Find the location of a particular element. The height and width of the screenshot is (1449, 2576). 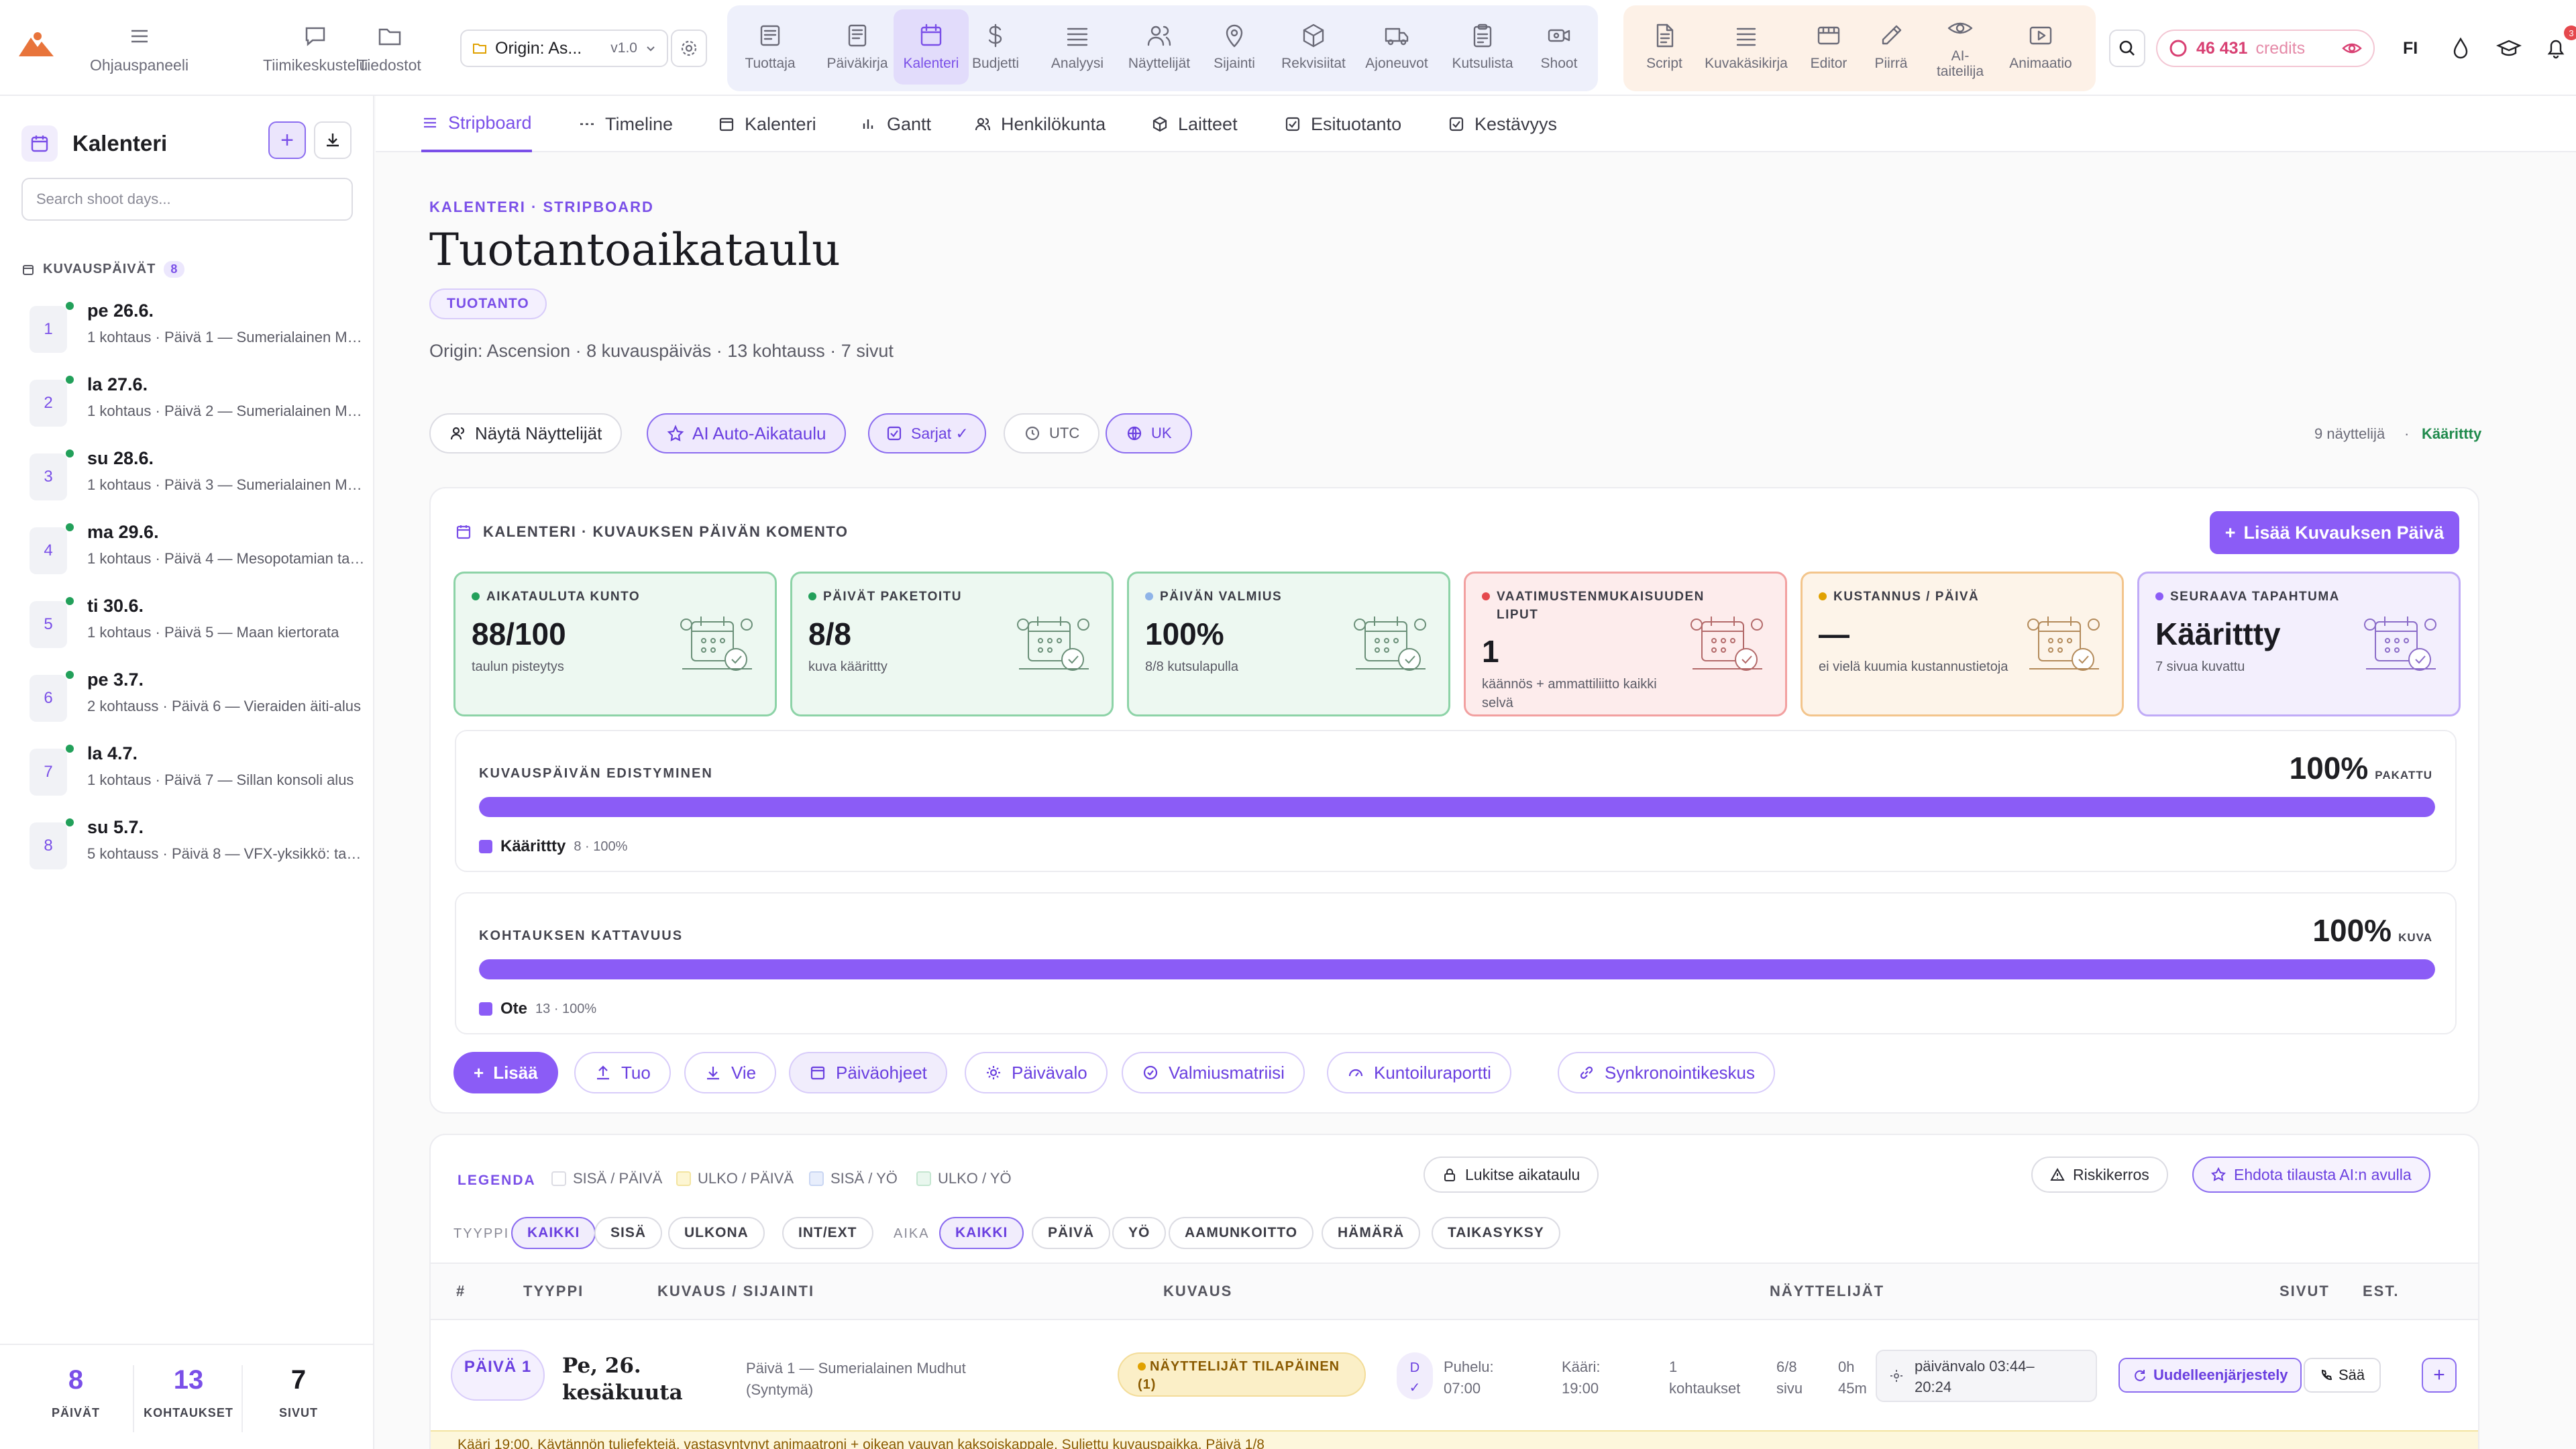

tab-calendar: Kalenteri is located at coordinates (767, 124).